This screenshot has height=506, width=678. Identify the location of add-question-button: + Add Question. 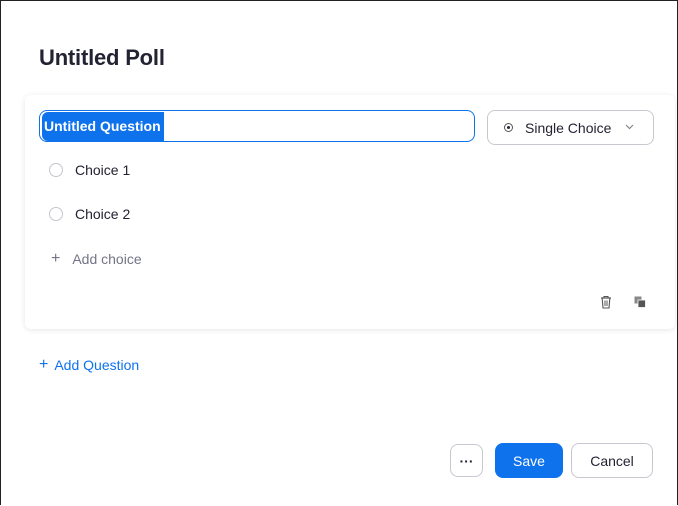
(89, 365).